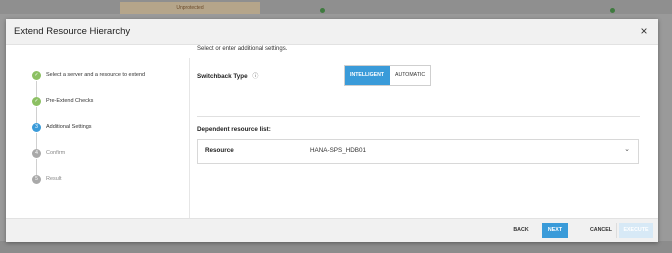 This screenshot has height=253, width=672. What do you see at coordinates (36, 179) in the screenshot?
I see `step-number-icon: 5` at bounding box center [36, 179].